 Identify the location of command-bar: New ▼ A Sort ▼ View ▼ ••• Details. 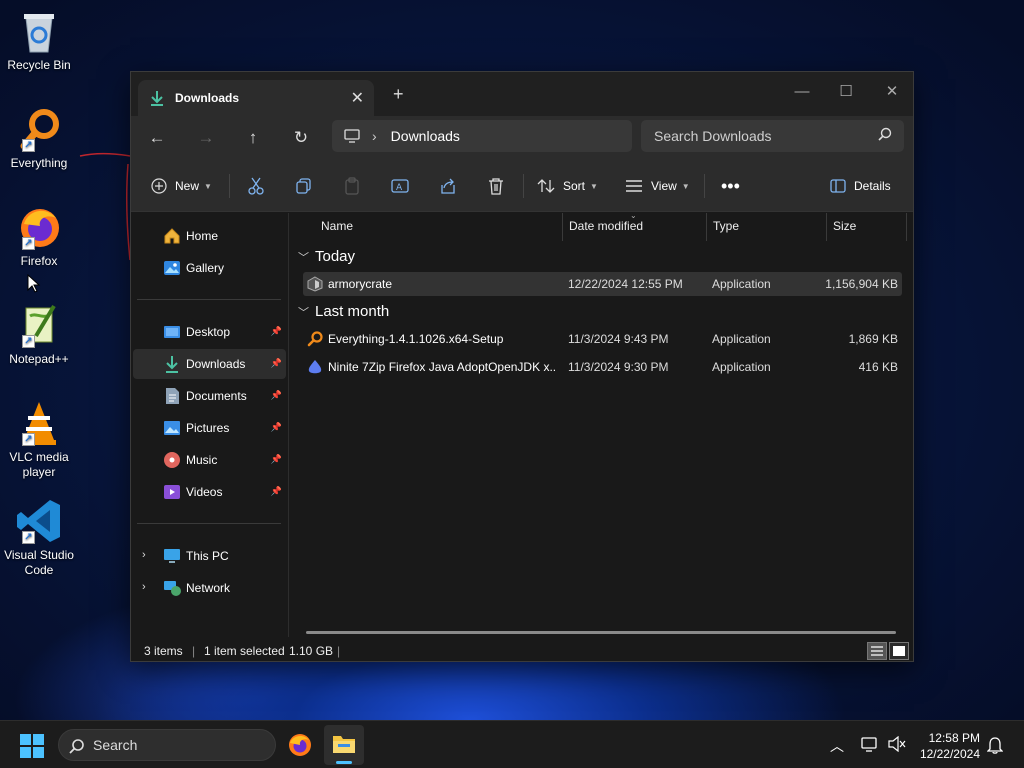
(522, 186).